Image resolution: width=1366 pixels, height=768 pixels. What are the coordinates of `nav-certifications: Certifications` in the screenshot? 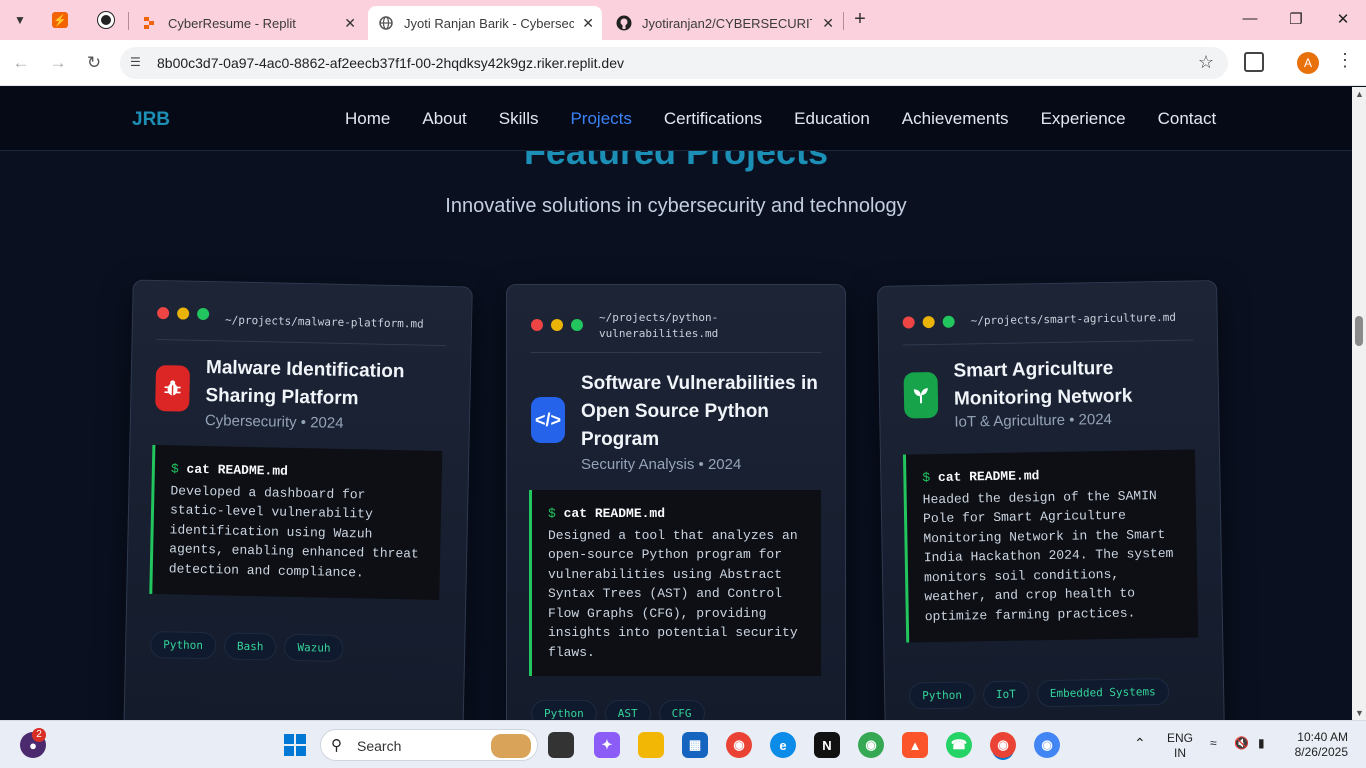 It's located at (713, 119).